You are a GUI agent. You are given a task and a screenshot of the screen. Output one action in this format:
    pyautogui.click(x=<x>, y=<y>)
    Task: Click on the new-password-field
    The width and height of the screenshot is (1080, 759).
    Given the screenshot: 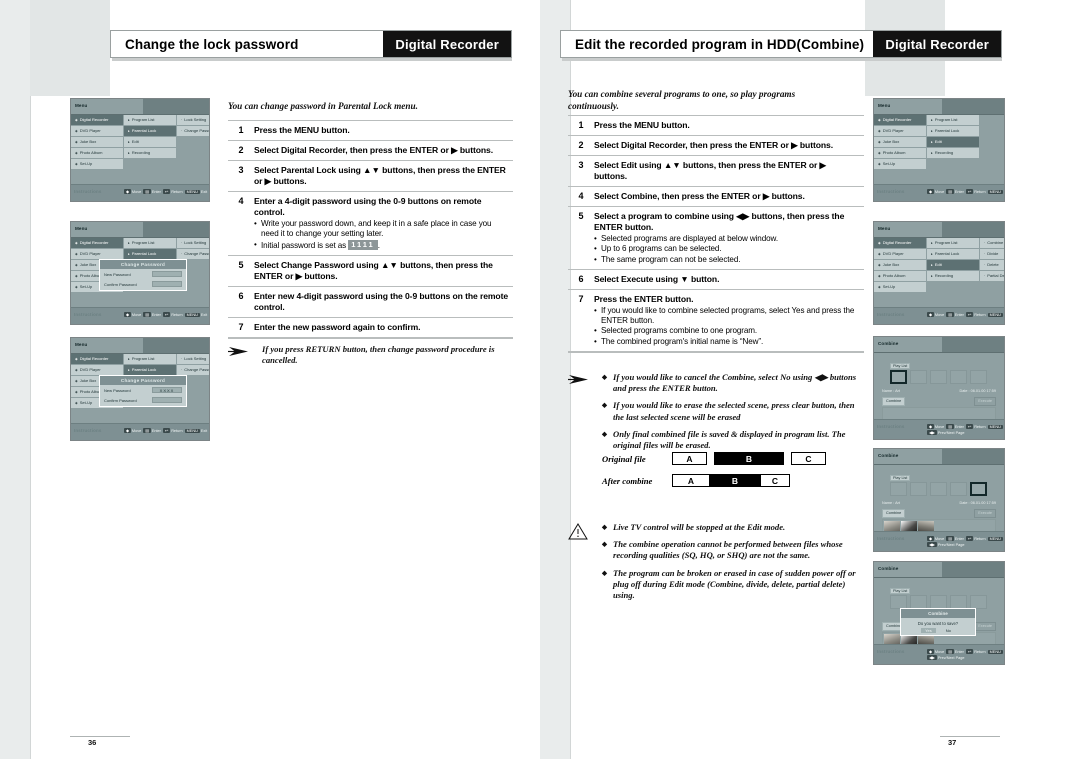 What is the action you would take?
    pyautogui.click(x=167, y=274)
    